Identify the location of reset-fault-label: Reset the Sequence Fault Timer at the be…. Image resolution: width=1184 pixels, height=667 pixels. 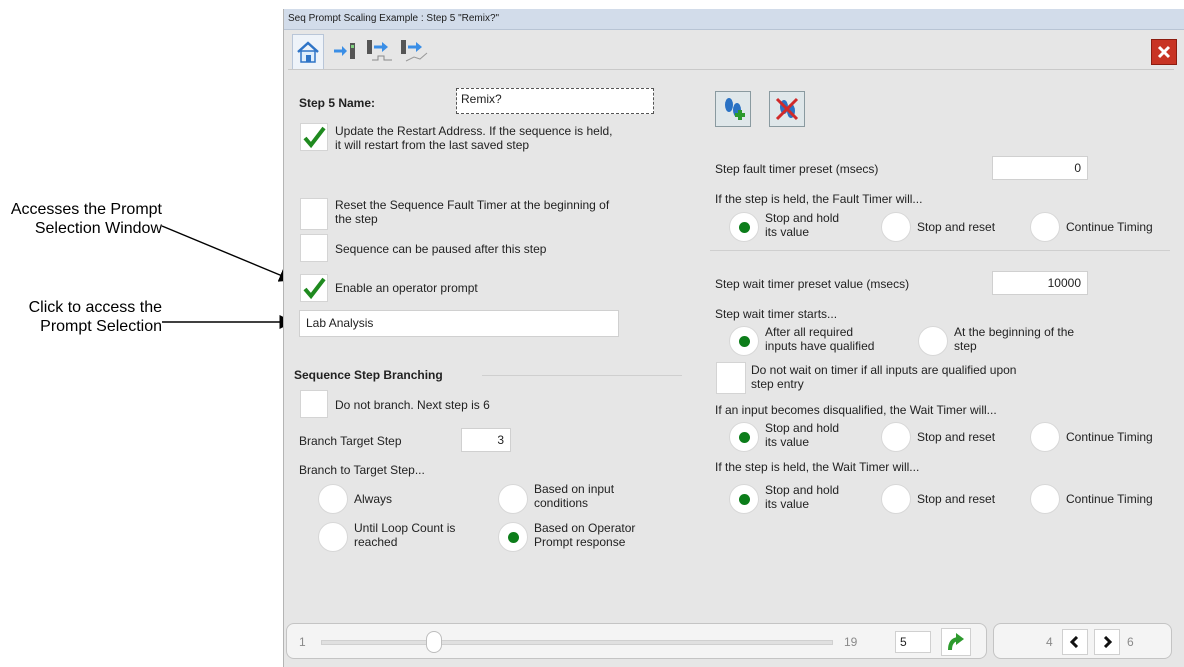
(472, 212).